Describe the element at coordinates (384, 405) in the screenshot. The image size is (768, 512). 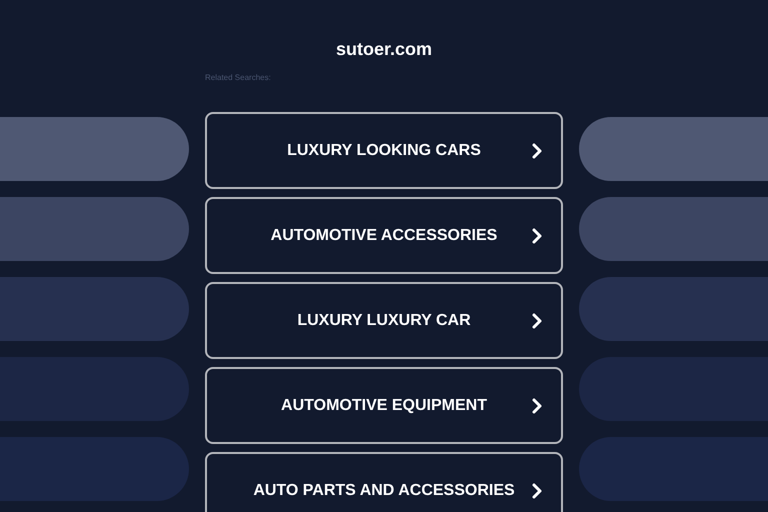
I see `search-link: AUTOMOTIVE EQUIPMENT` at that location.